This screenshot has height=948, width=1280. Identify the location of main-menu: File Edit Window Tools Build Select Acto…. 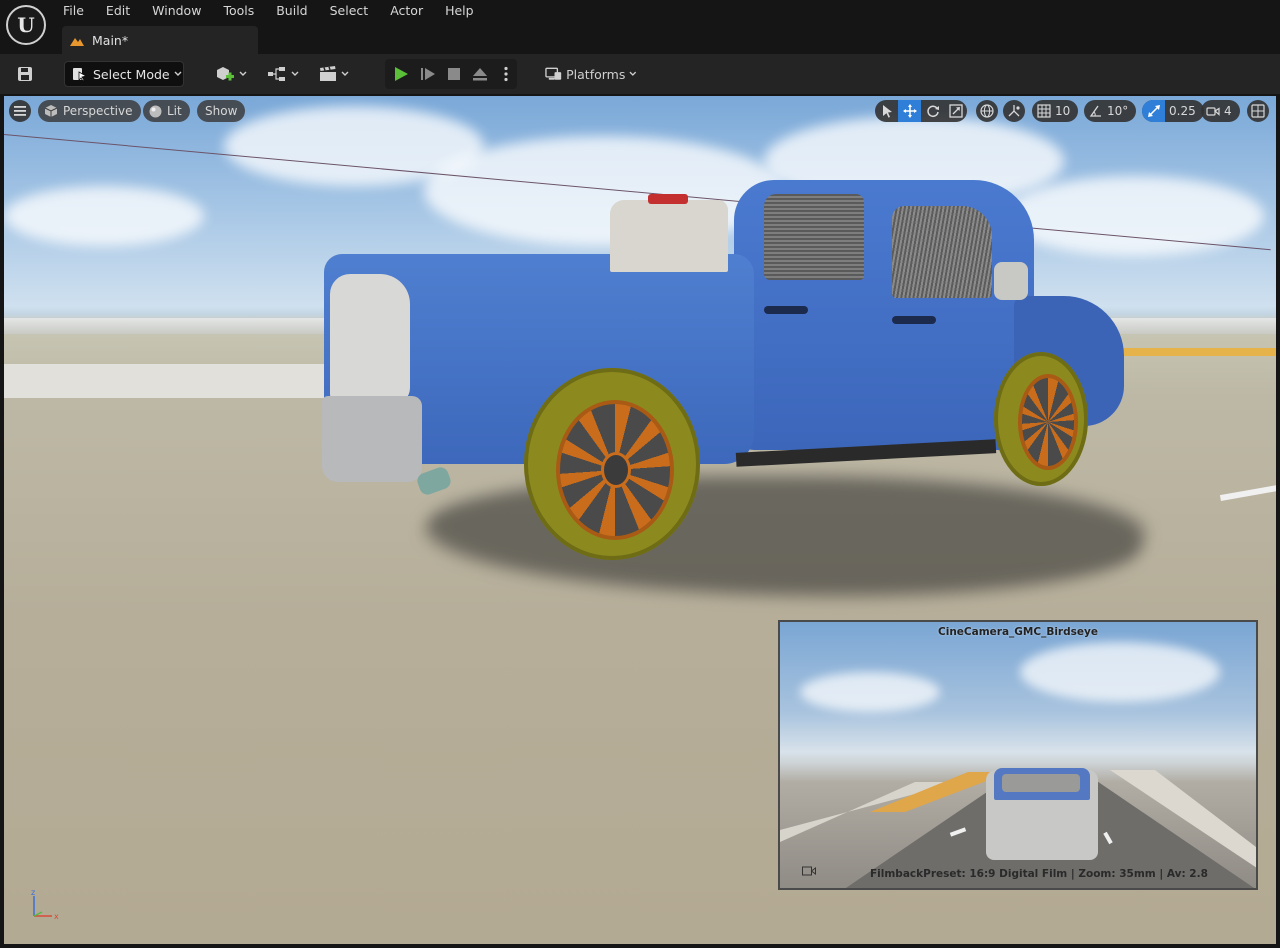
(268, 11).